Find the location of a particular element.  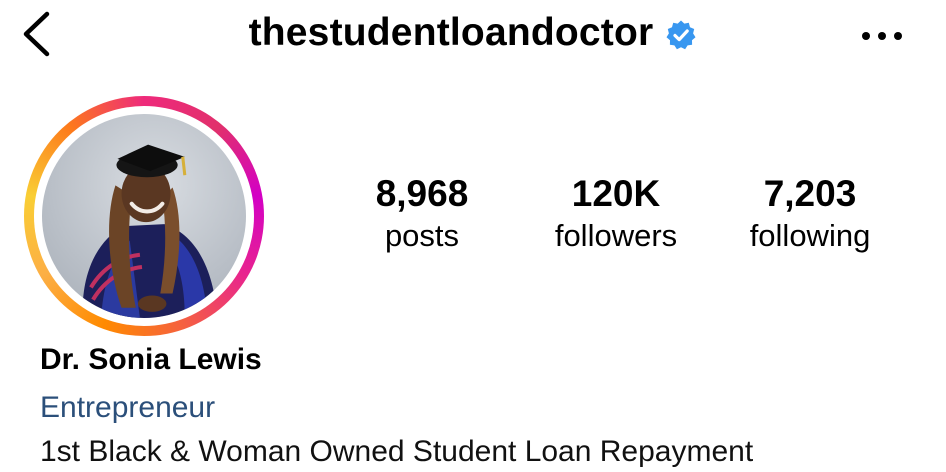

story-ring is located at coordinates (144, 216).